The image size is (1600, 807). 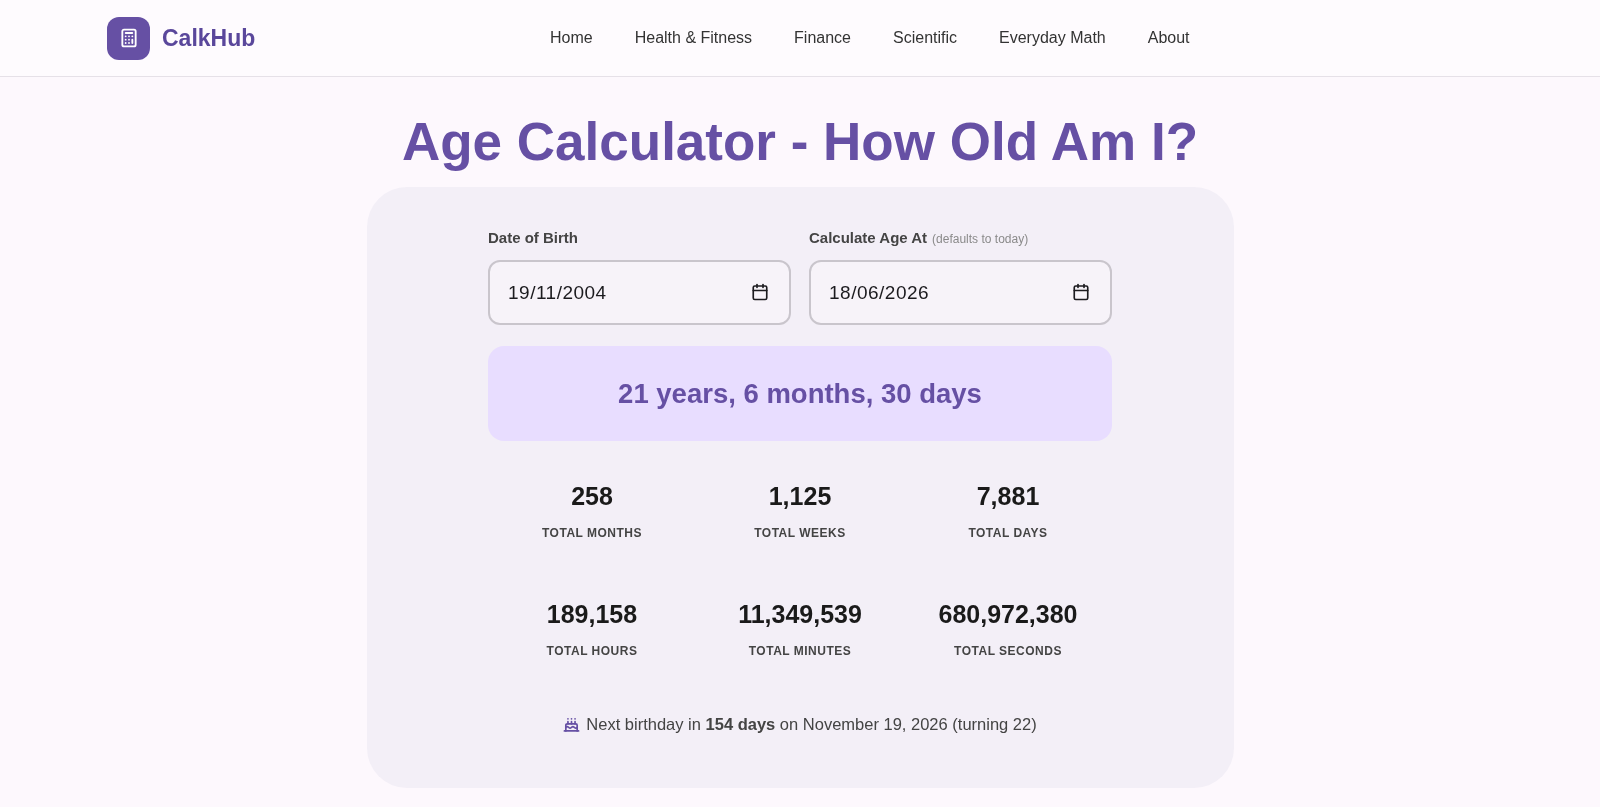 What do you see at coordinates (639, 292) in the screenshot?
I see `date-input-field: 19/11/2004` at bounding box center [639, 292].